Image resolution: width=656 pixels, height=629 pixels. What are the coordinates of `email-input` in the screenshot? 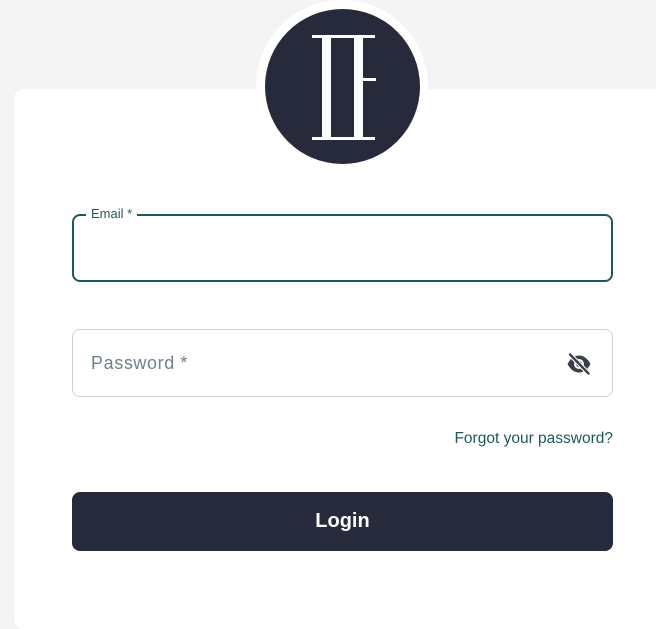 It's located at (342, 248).